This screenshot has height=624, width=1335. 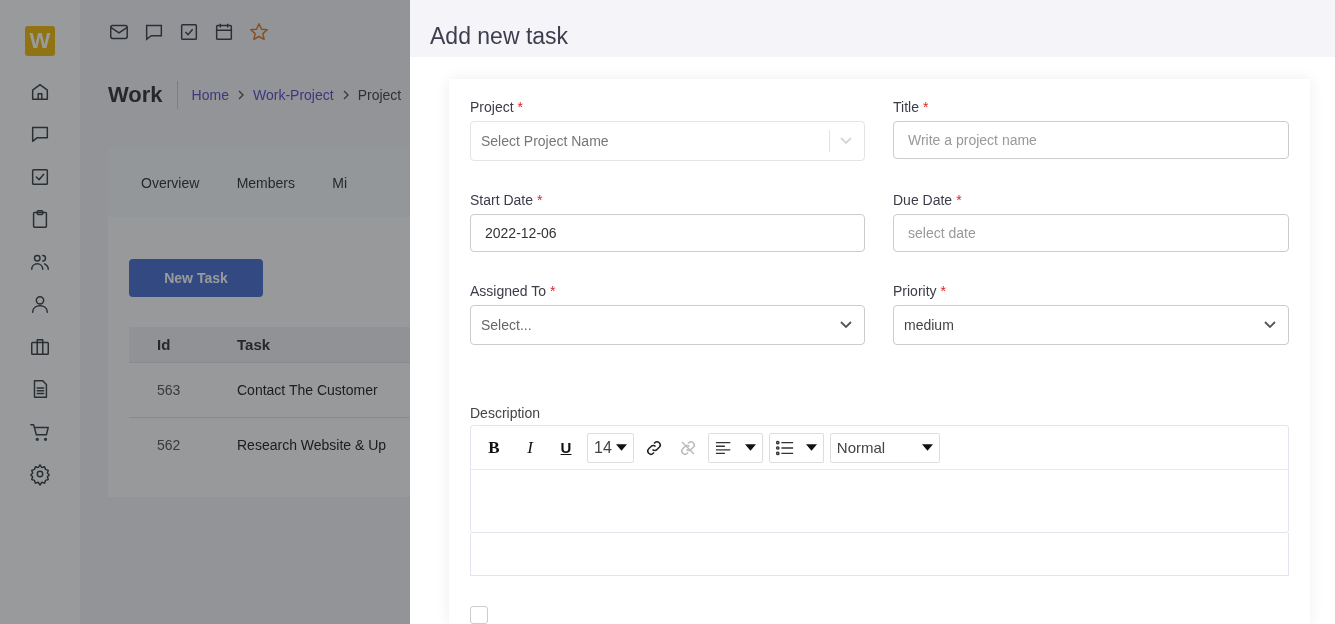 What do you see at coordinates (307, 390) in the screenshot?
I see `table-cell: Contact The Customer` at bounding box center [307, 390].